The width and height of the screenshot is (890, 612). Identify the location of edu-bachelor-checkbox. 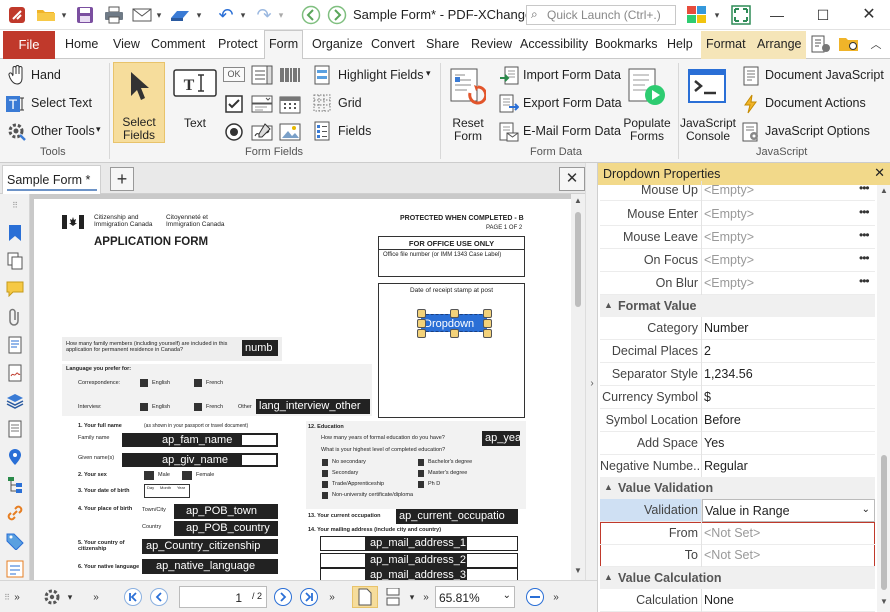
(421, 462).